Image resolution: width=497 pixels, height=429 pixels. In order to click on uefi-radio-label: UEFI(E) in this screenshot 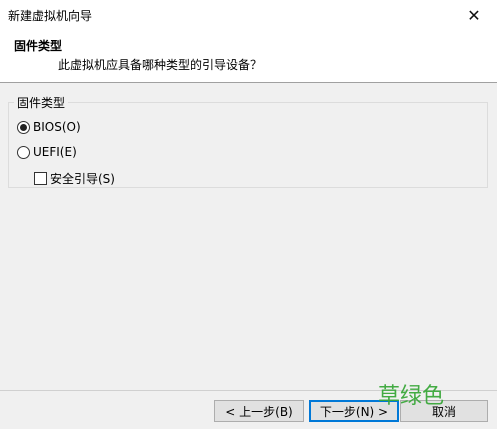, I will do `click(55, 152)`.